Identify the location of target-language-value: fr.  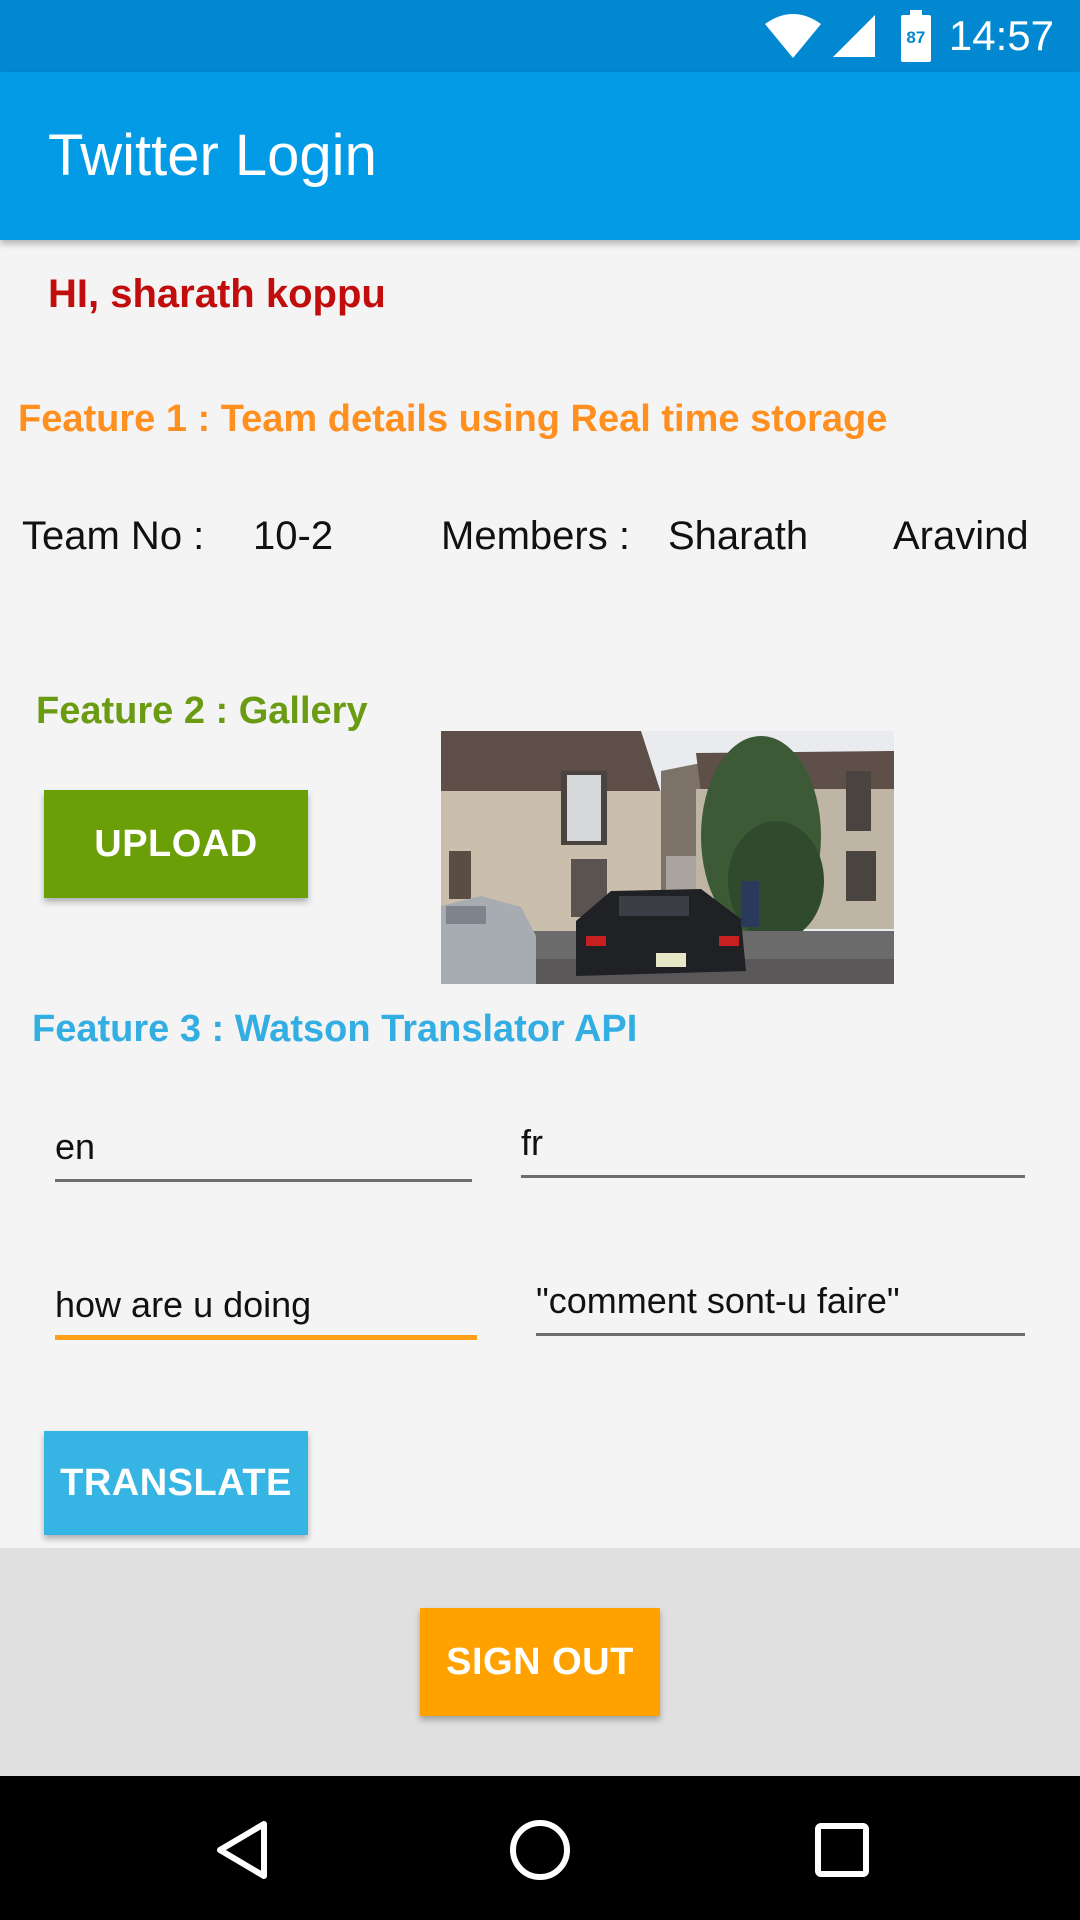
(532, 1142).